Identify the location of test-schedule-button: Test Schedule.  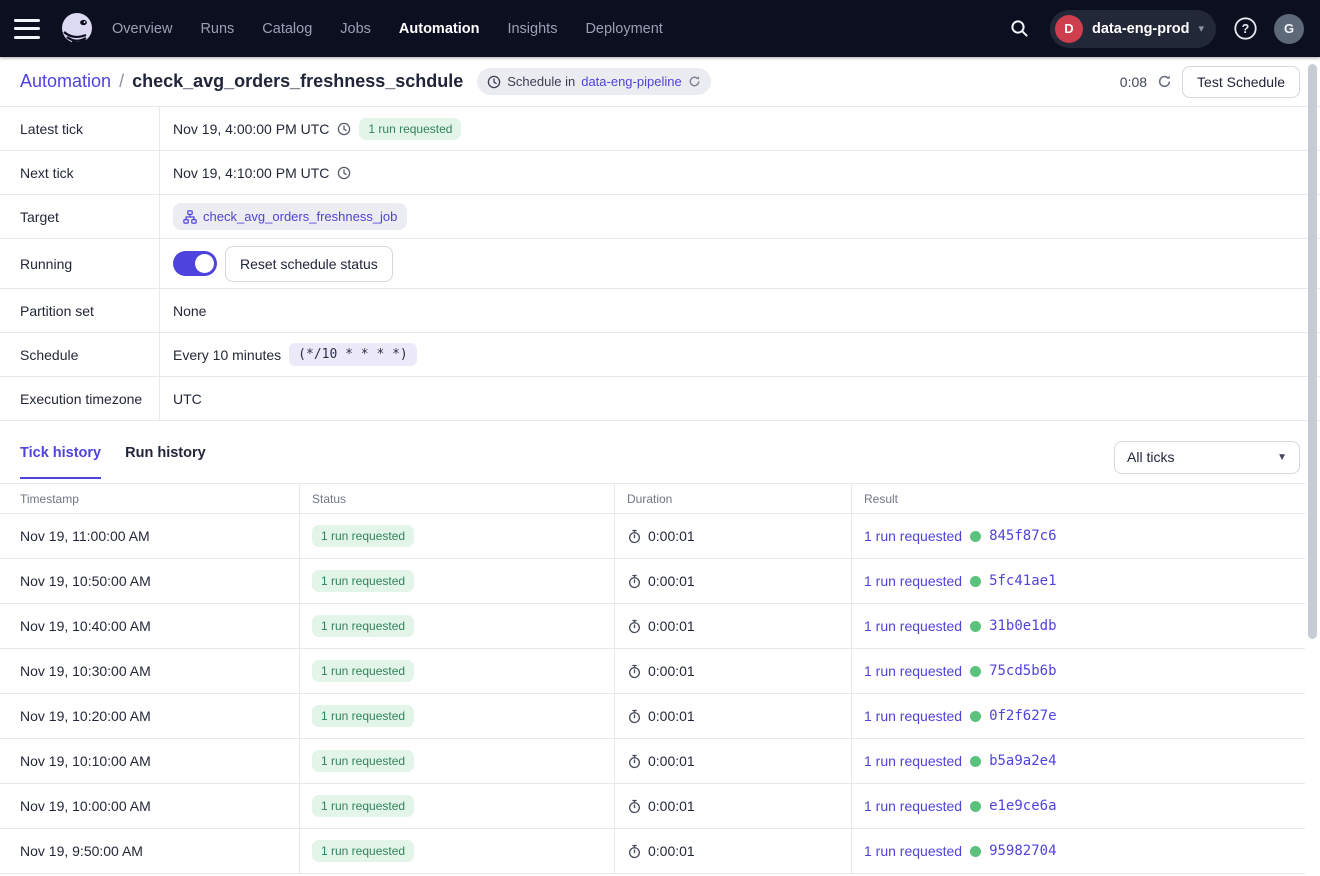
(1241, 81).